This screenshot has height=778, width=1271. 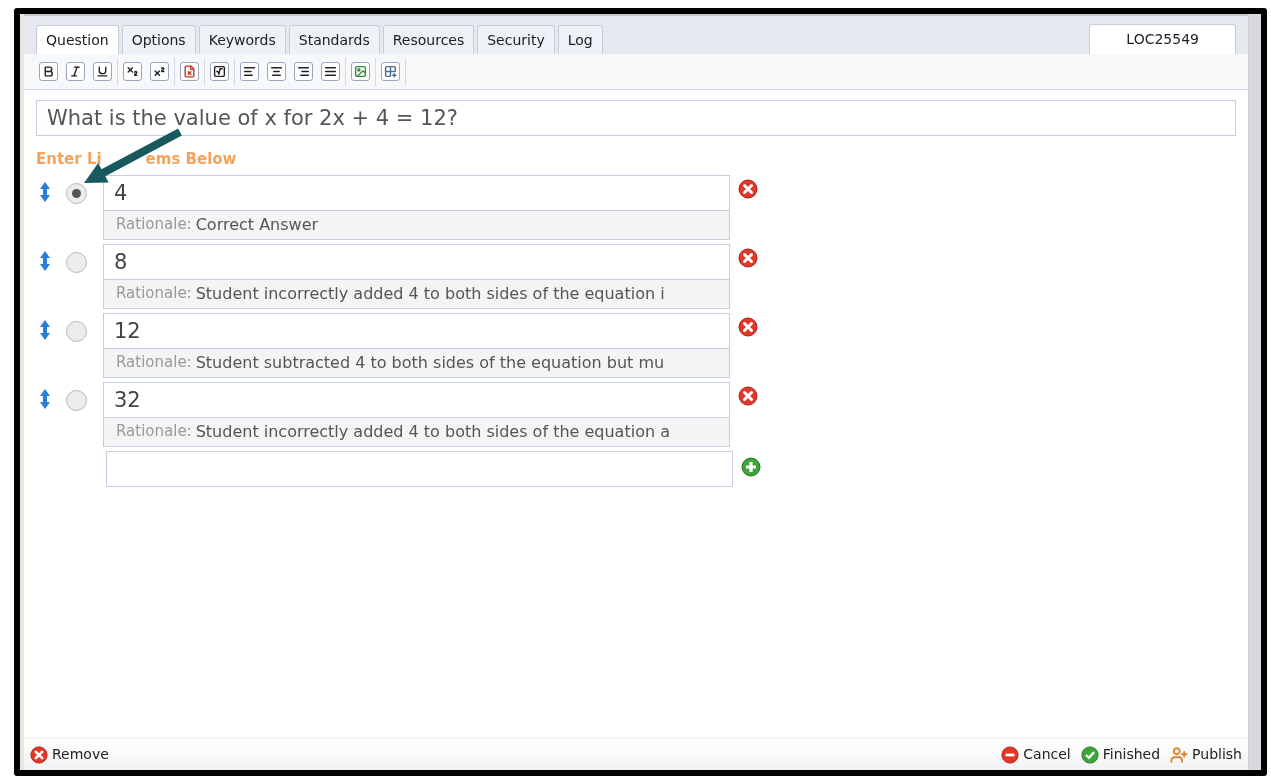 What do you see at coordinates (1089, 754) in the screenshot?
I see `check-icon` at bounding box center [1089, 754].